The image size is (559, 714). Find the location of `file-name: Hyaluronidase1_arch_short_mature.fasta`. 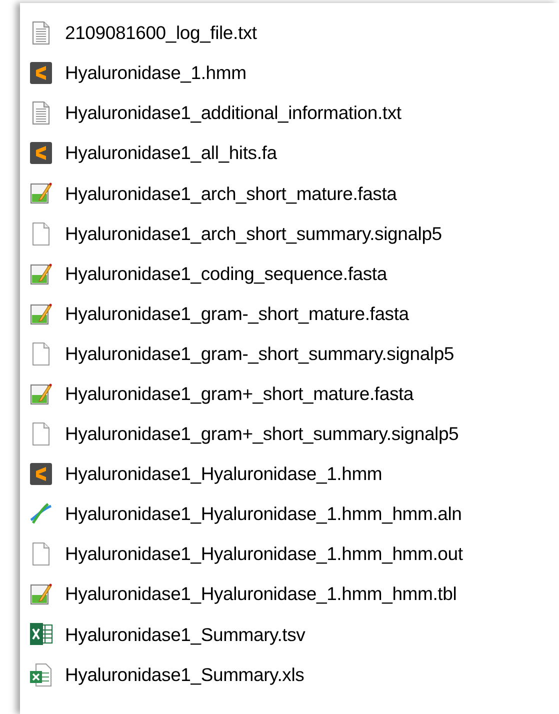

file-name: Hyaluronidase1_arch_short_mature.fasta is located at coordinates (231, 194).